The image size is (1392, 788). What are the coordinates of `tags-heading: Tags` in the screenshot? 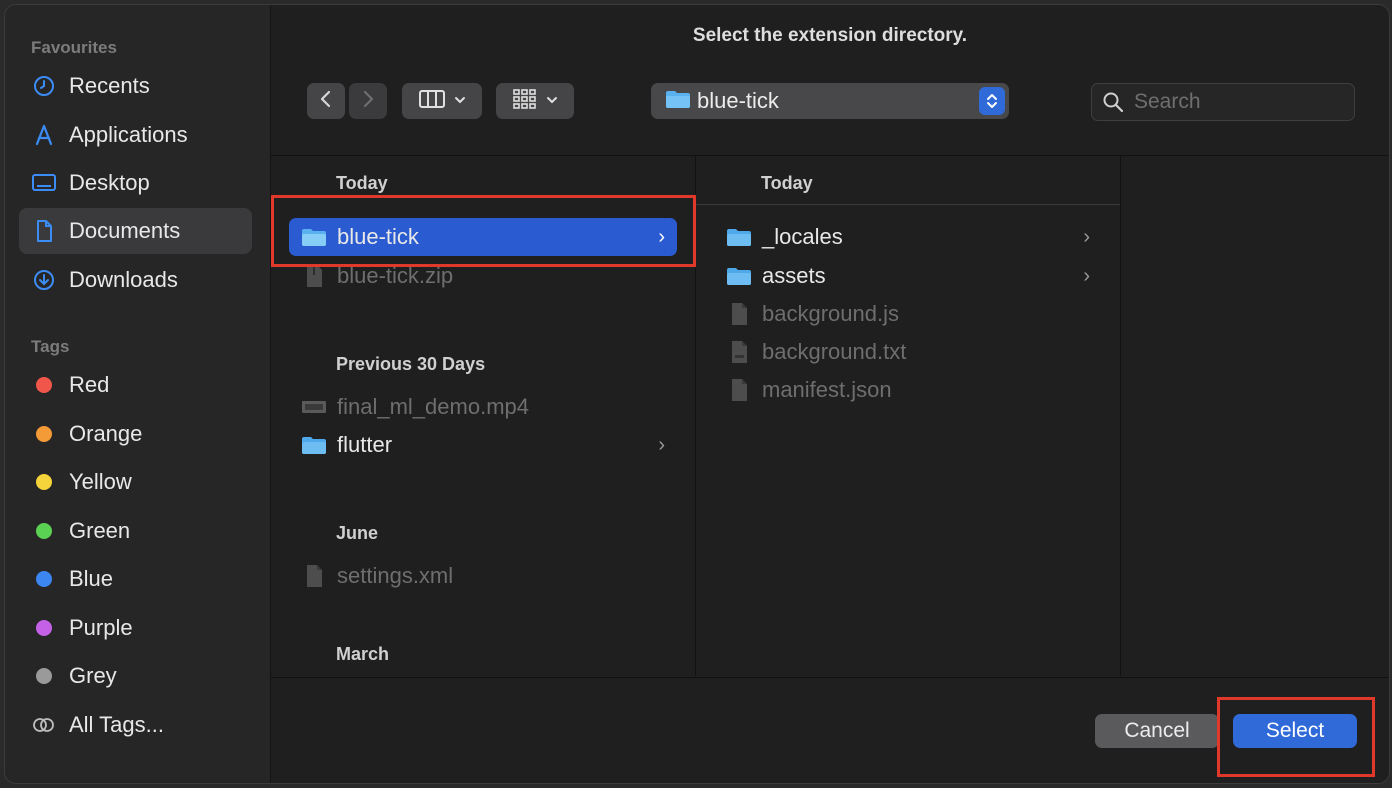 It's located at (50, 346).